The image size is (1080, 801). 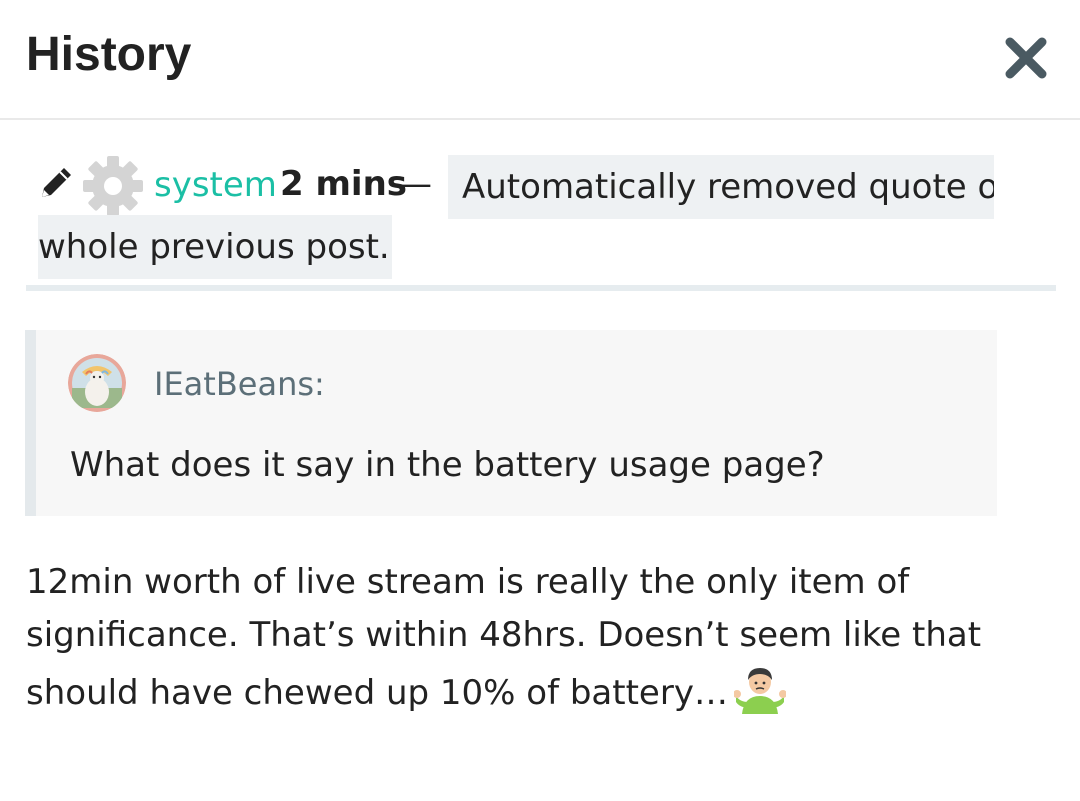 I want to click on close-icon, so click(x=1026, y=58).